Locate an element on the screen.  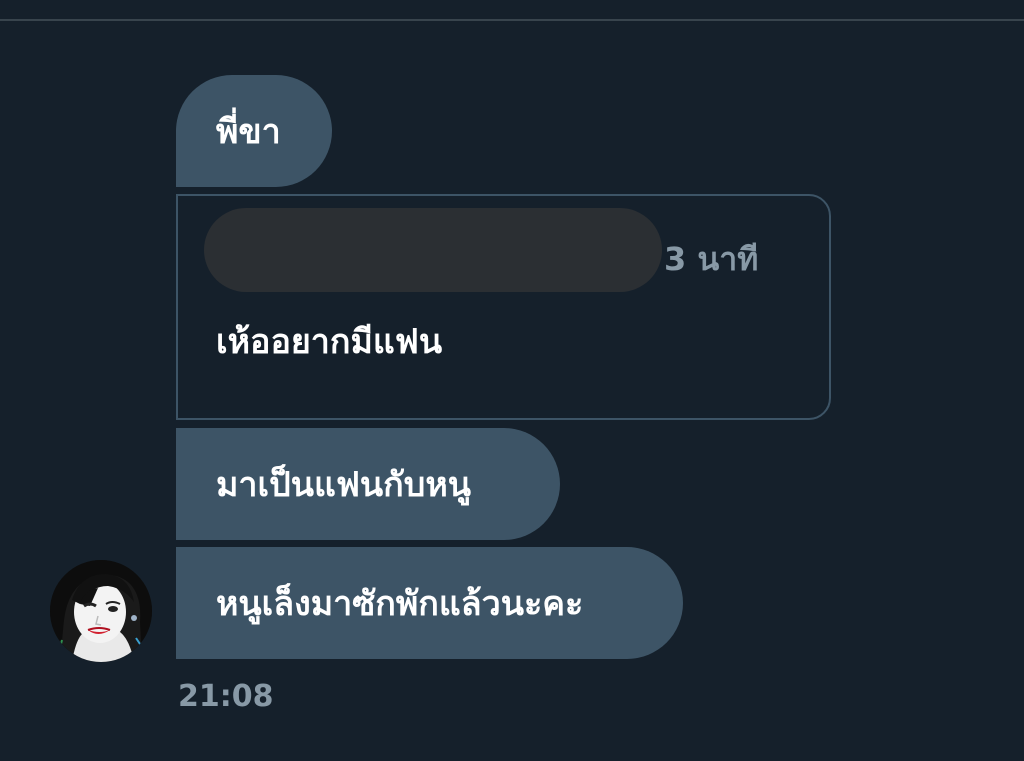
message-text: หนูเล็งมาซักพักแล้วนะคะ is located at coordinates (400, 604).